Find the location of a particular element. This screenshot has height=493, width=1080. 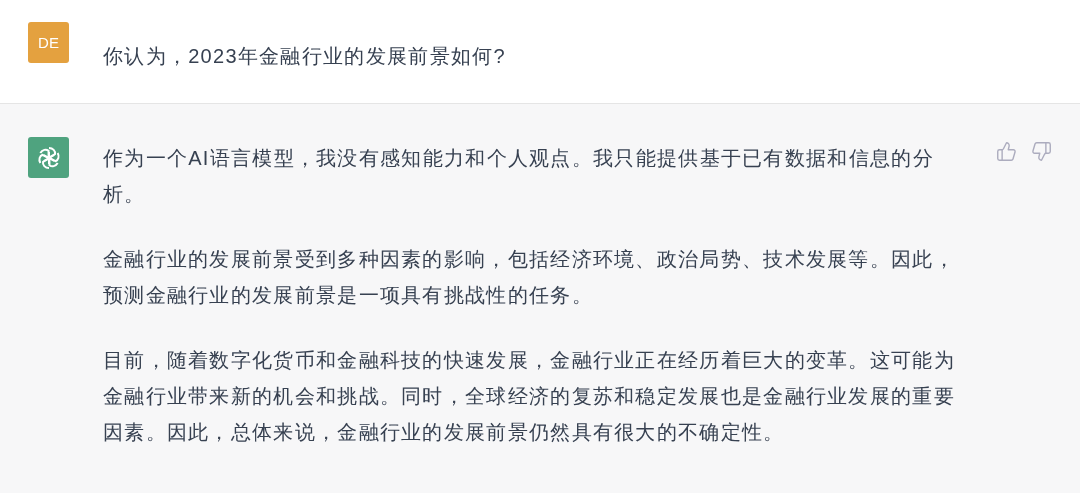

knot-icon is located at coordinates (48, 157).